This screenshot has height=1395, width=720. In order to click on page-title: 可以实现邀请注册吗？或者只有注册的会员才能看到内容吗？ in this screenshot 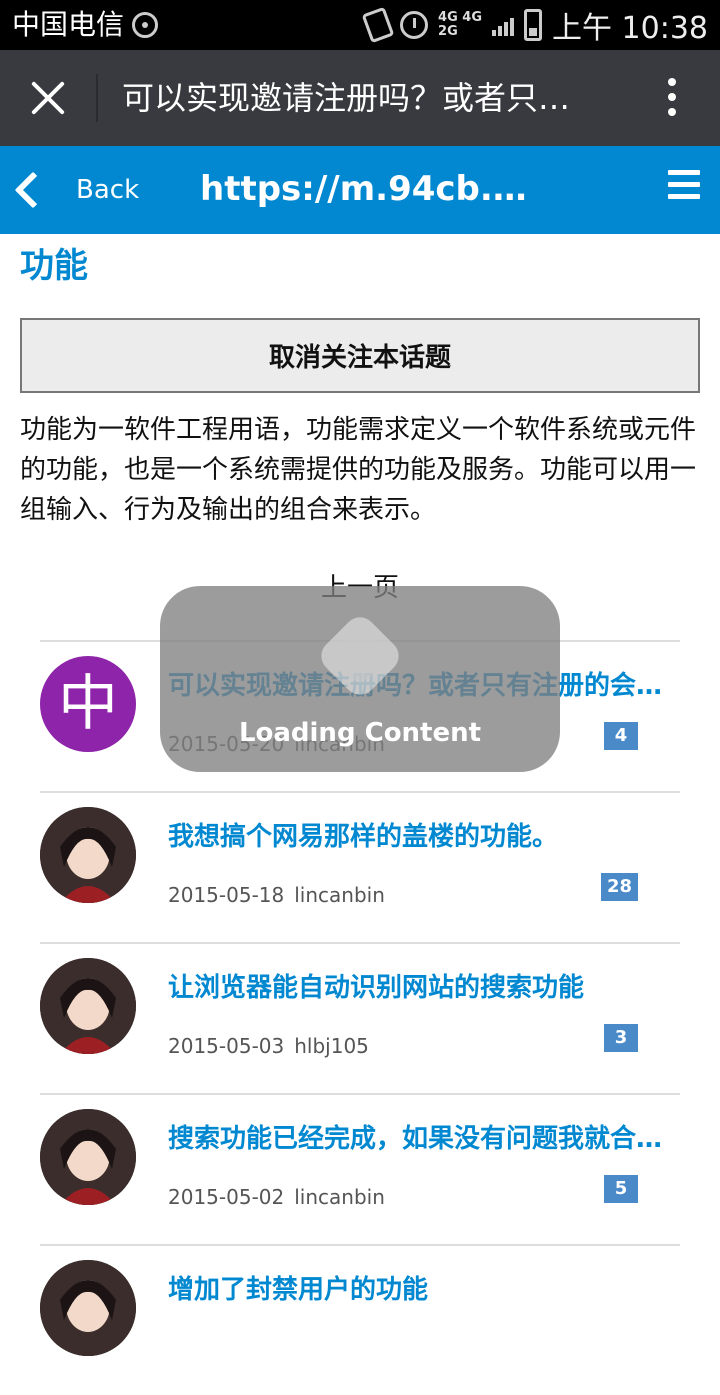, I will do `click(357, 98)`.